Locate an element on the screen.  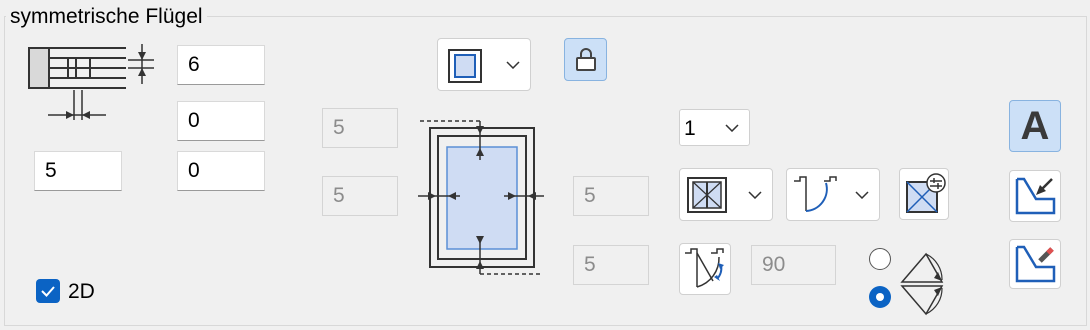
lock-icon is located at coordinates (586, 59).